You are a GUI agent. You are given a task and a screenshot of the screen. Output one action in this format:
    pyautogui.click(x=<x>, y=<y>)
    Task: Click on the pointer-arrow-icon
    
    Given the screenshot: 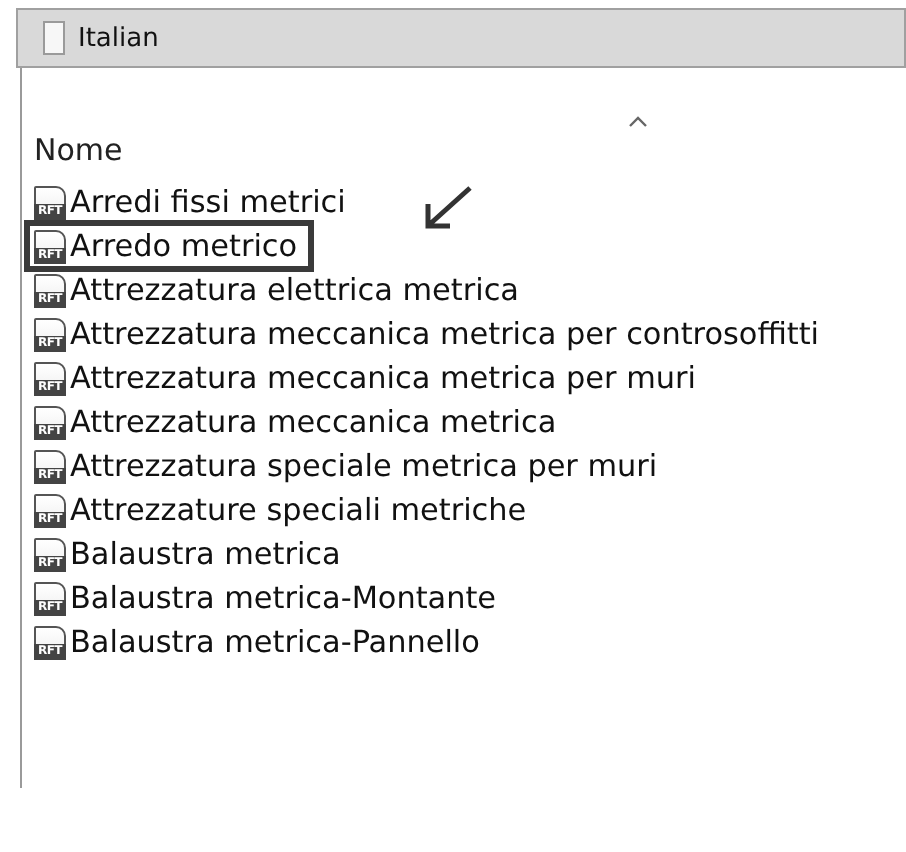 What is the action you would take?
    pyautogui.click(x=448, y=208)
    